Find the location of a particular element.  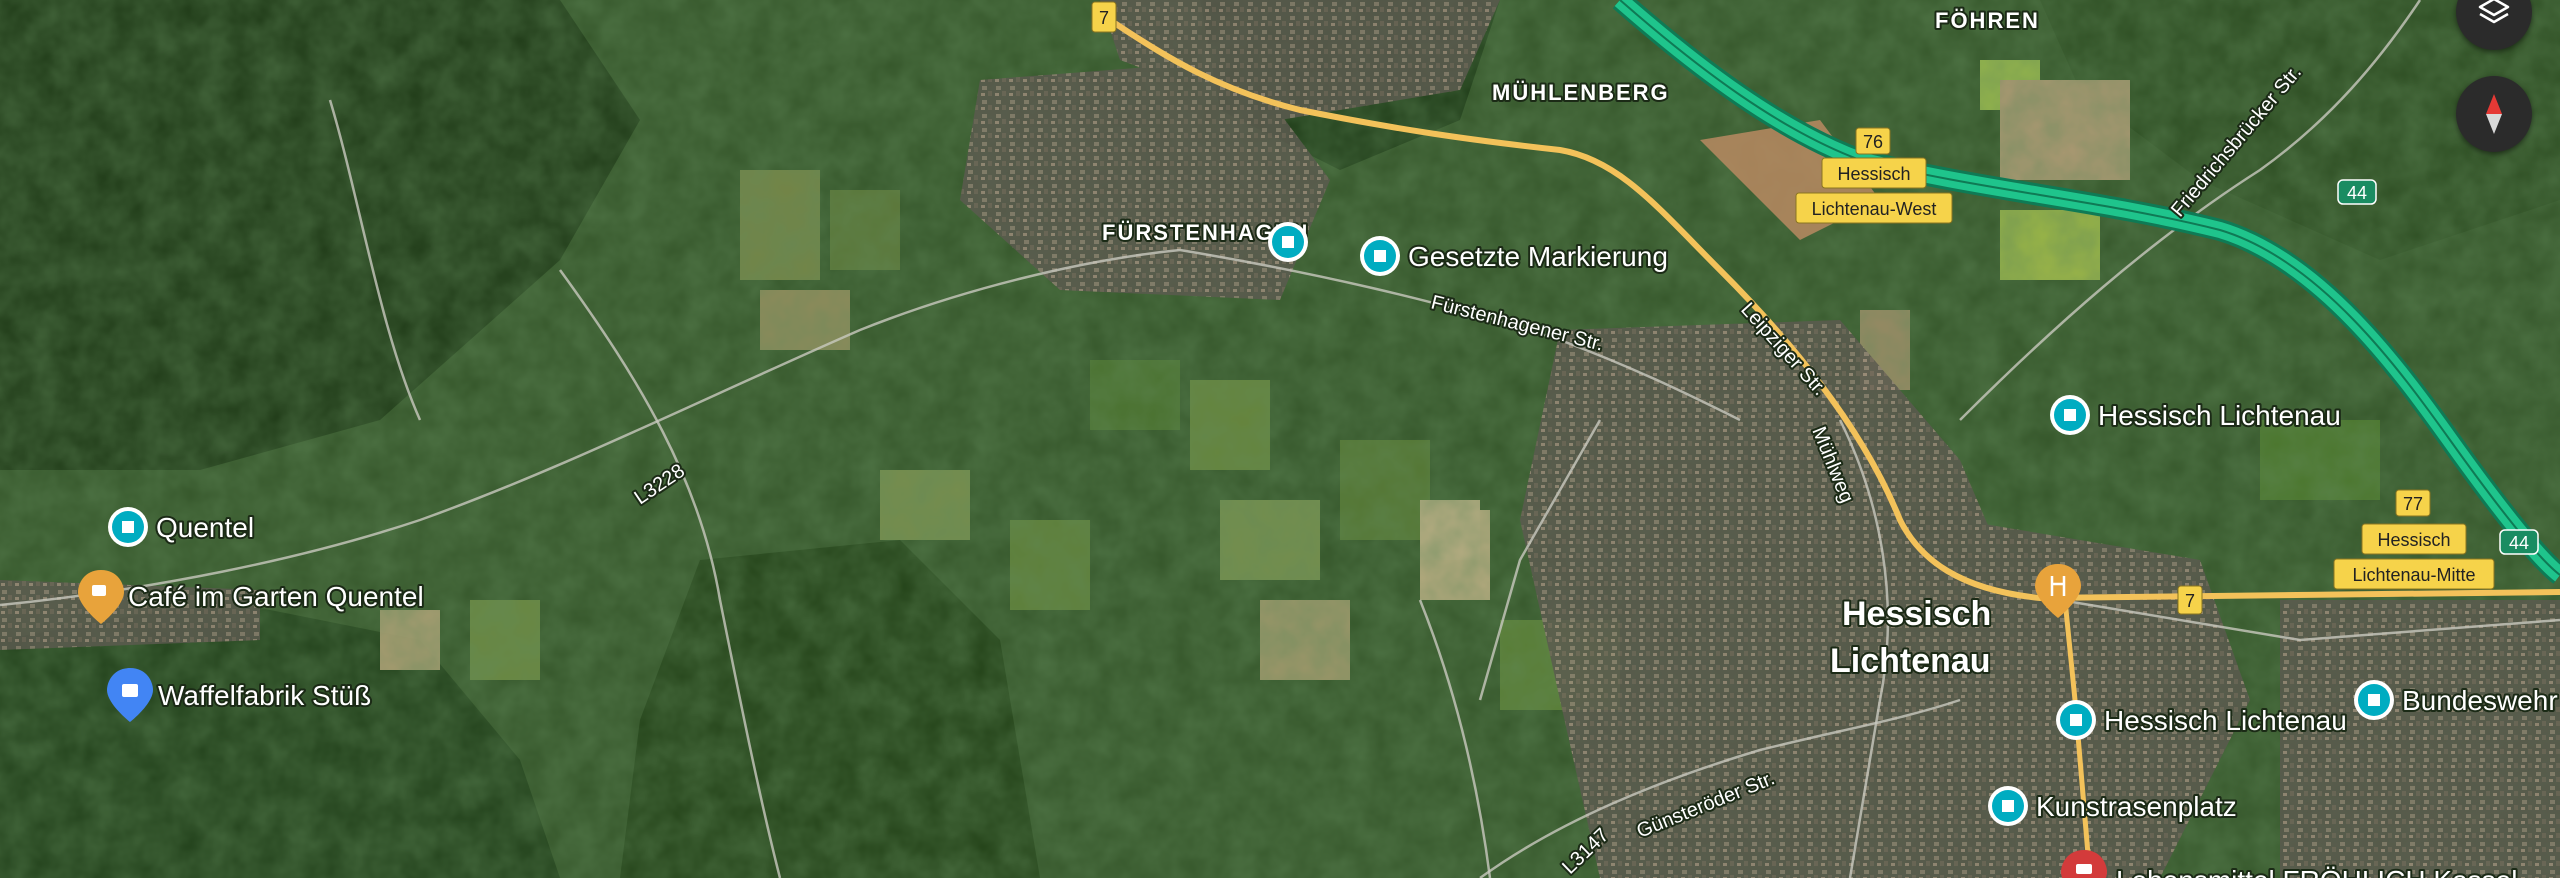

shop-icon is located at coordinates (2084, 869).